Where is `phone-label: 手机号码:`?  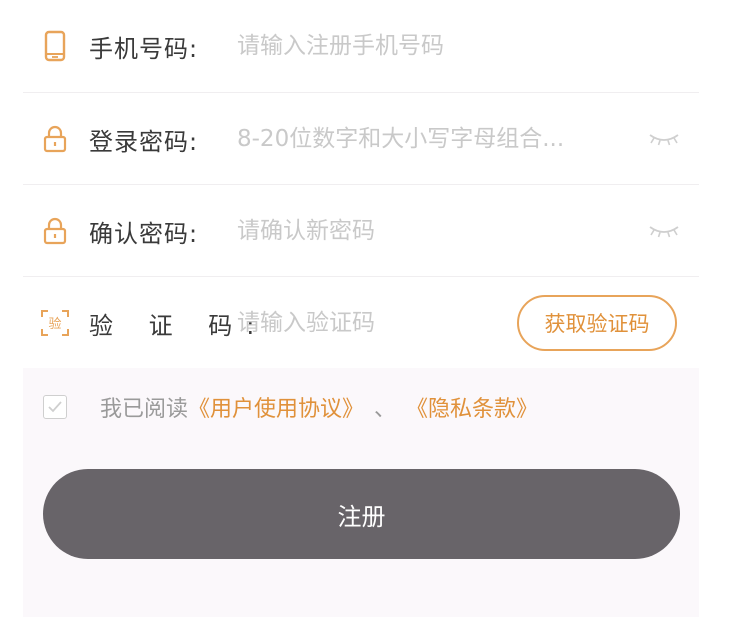 phone-label: 手机号码: is located at coordinates (144, 48).